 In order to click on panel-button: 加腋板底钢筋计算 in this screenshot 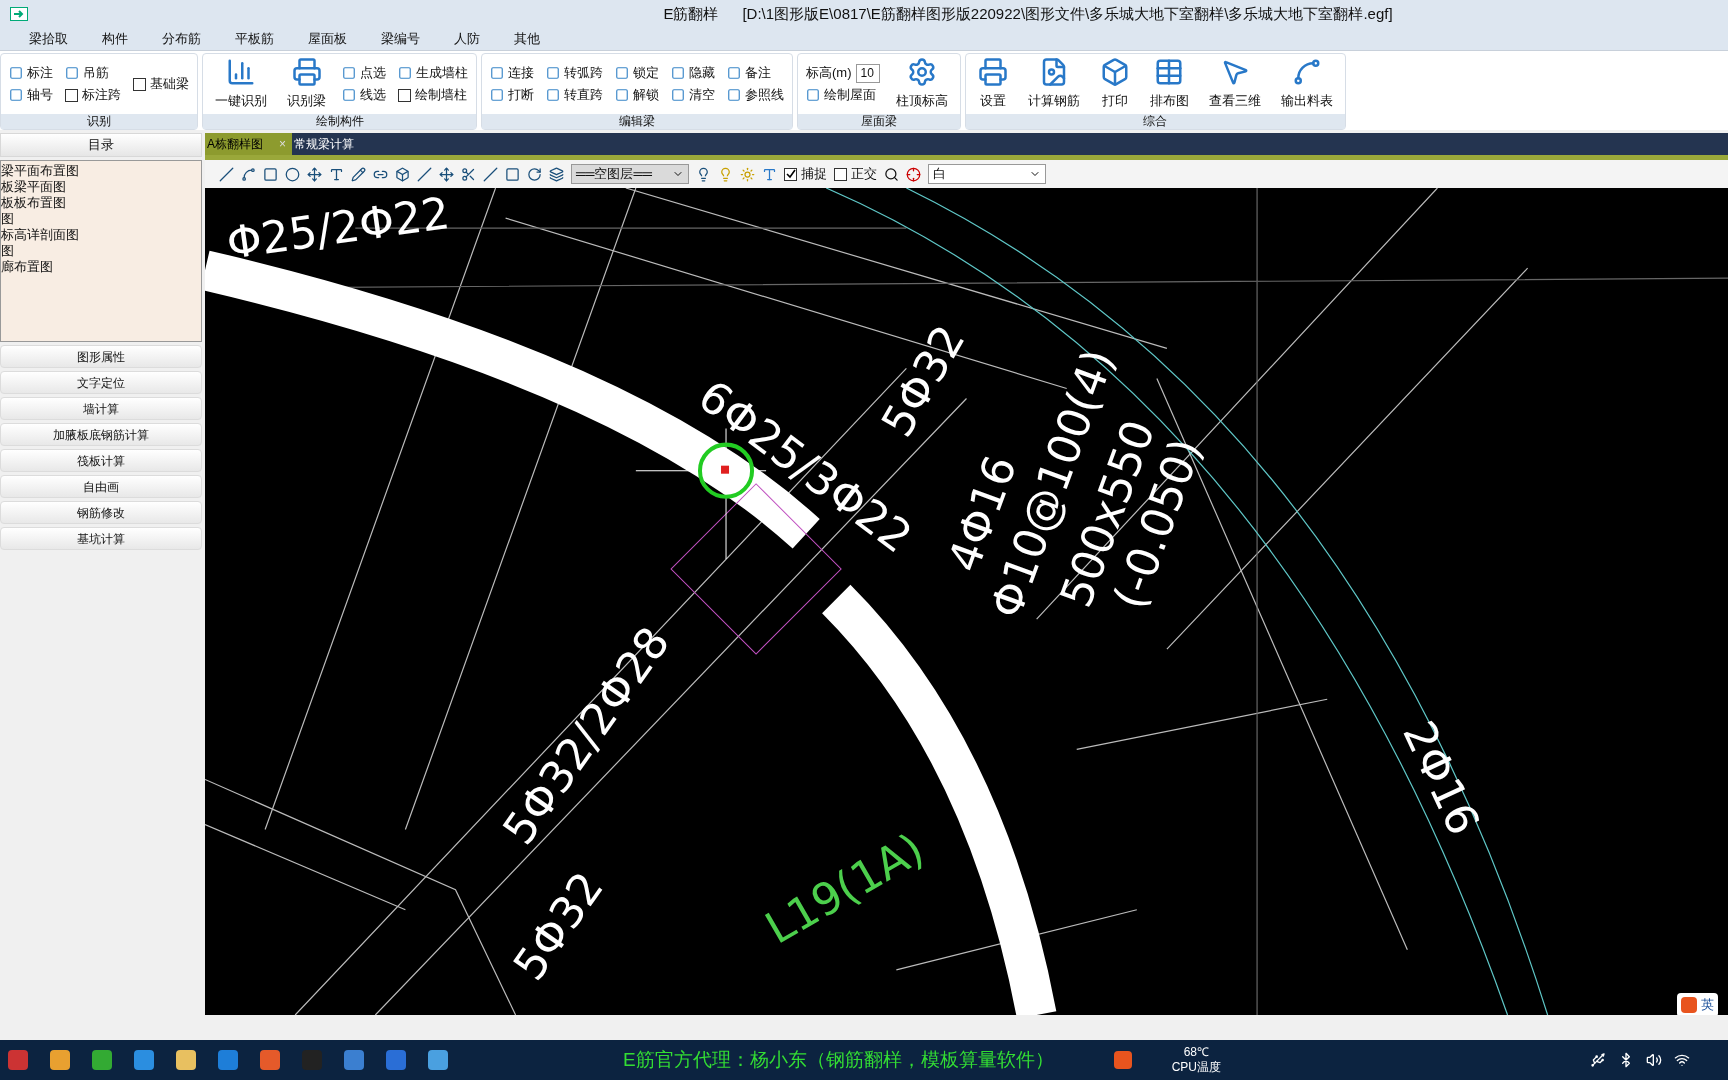, I will do `click(101, 434)`.